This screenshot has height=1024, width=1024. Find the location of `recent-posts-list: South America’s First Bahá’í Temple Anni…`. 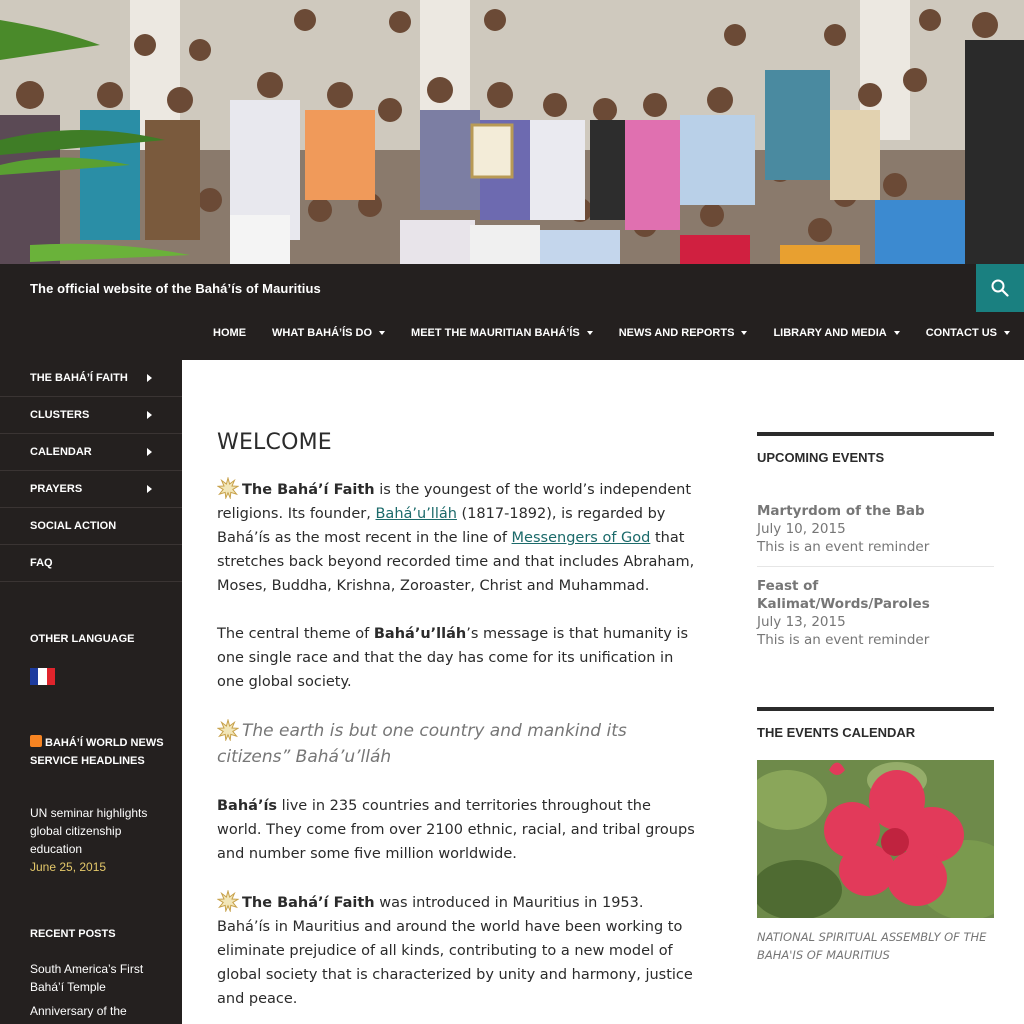

recent-posts-list: South America’s First Bahá’í Temple Anni… is located at coordinates (100, 990).